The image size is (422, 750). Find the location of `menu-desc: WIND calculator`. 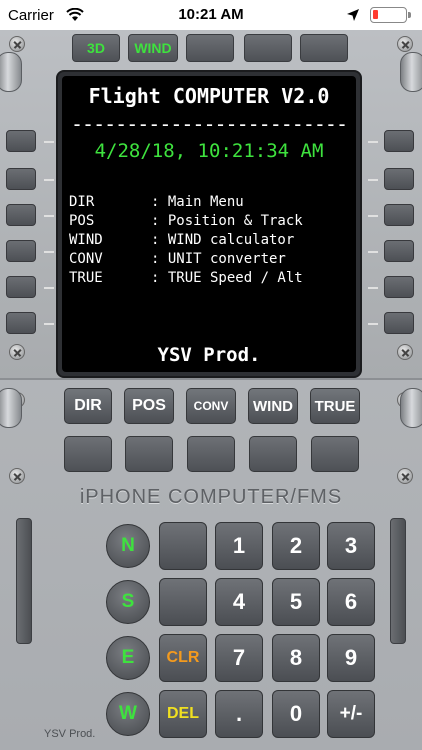

menu-desc: WIND calculator is located at coordinates (231, 240).